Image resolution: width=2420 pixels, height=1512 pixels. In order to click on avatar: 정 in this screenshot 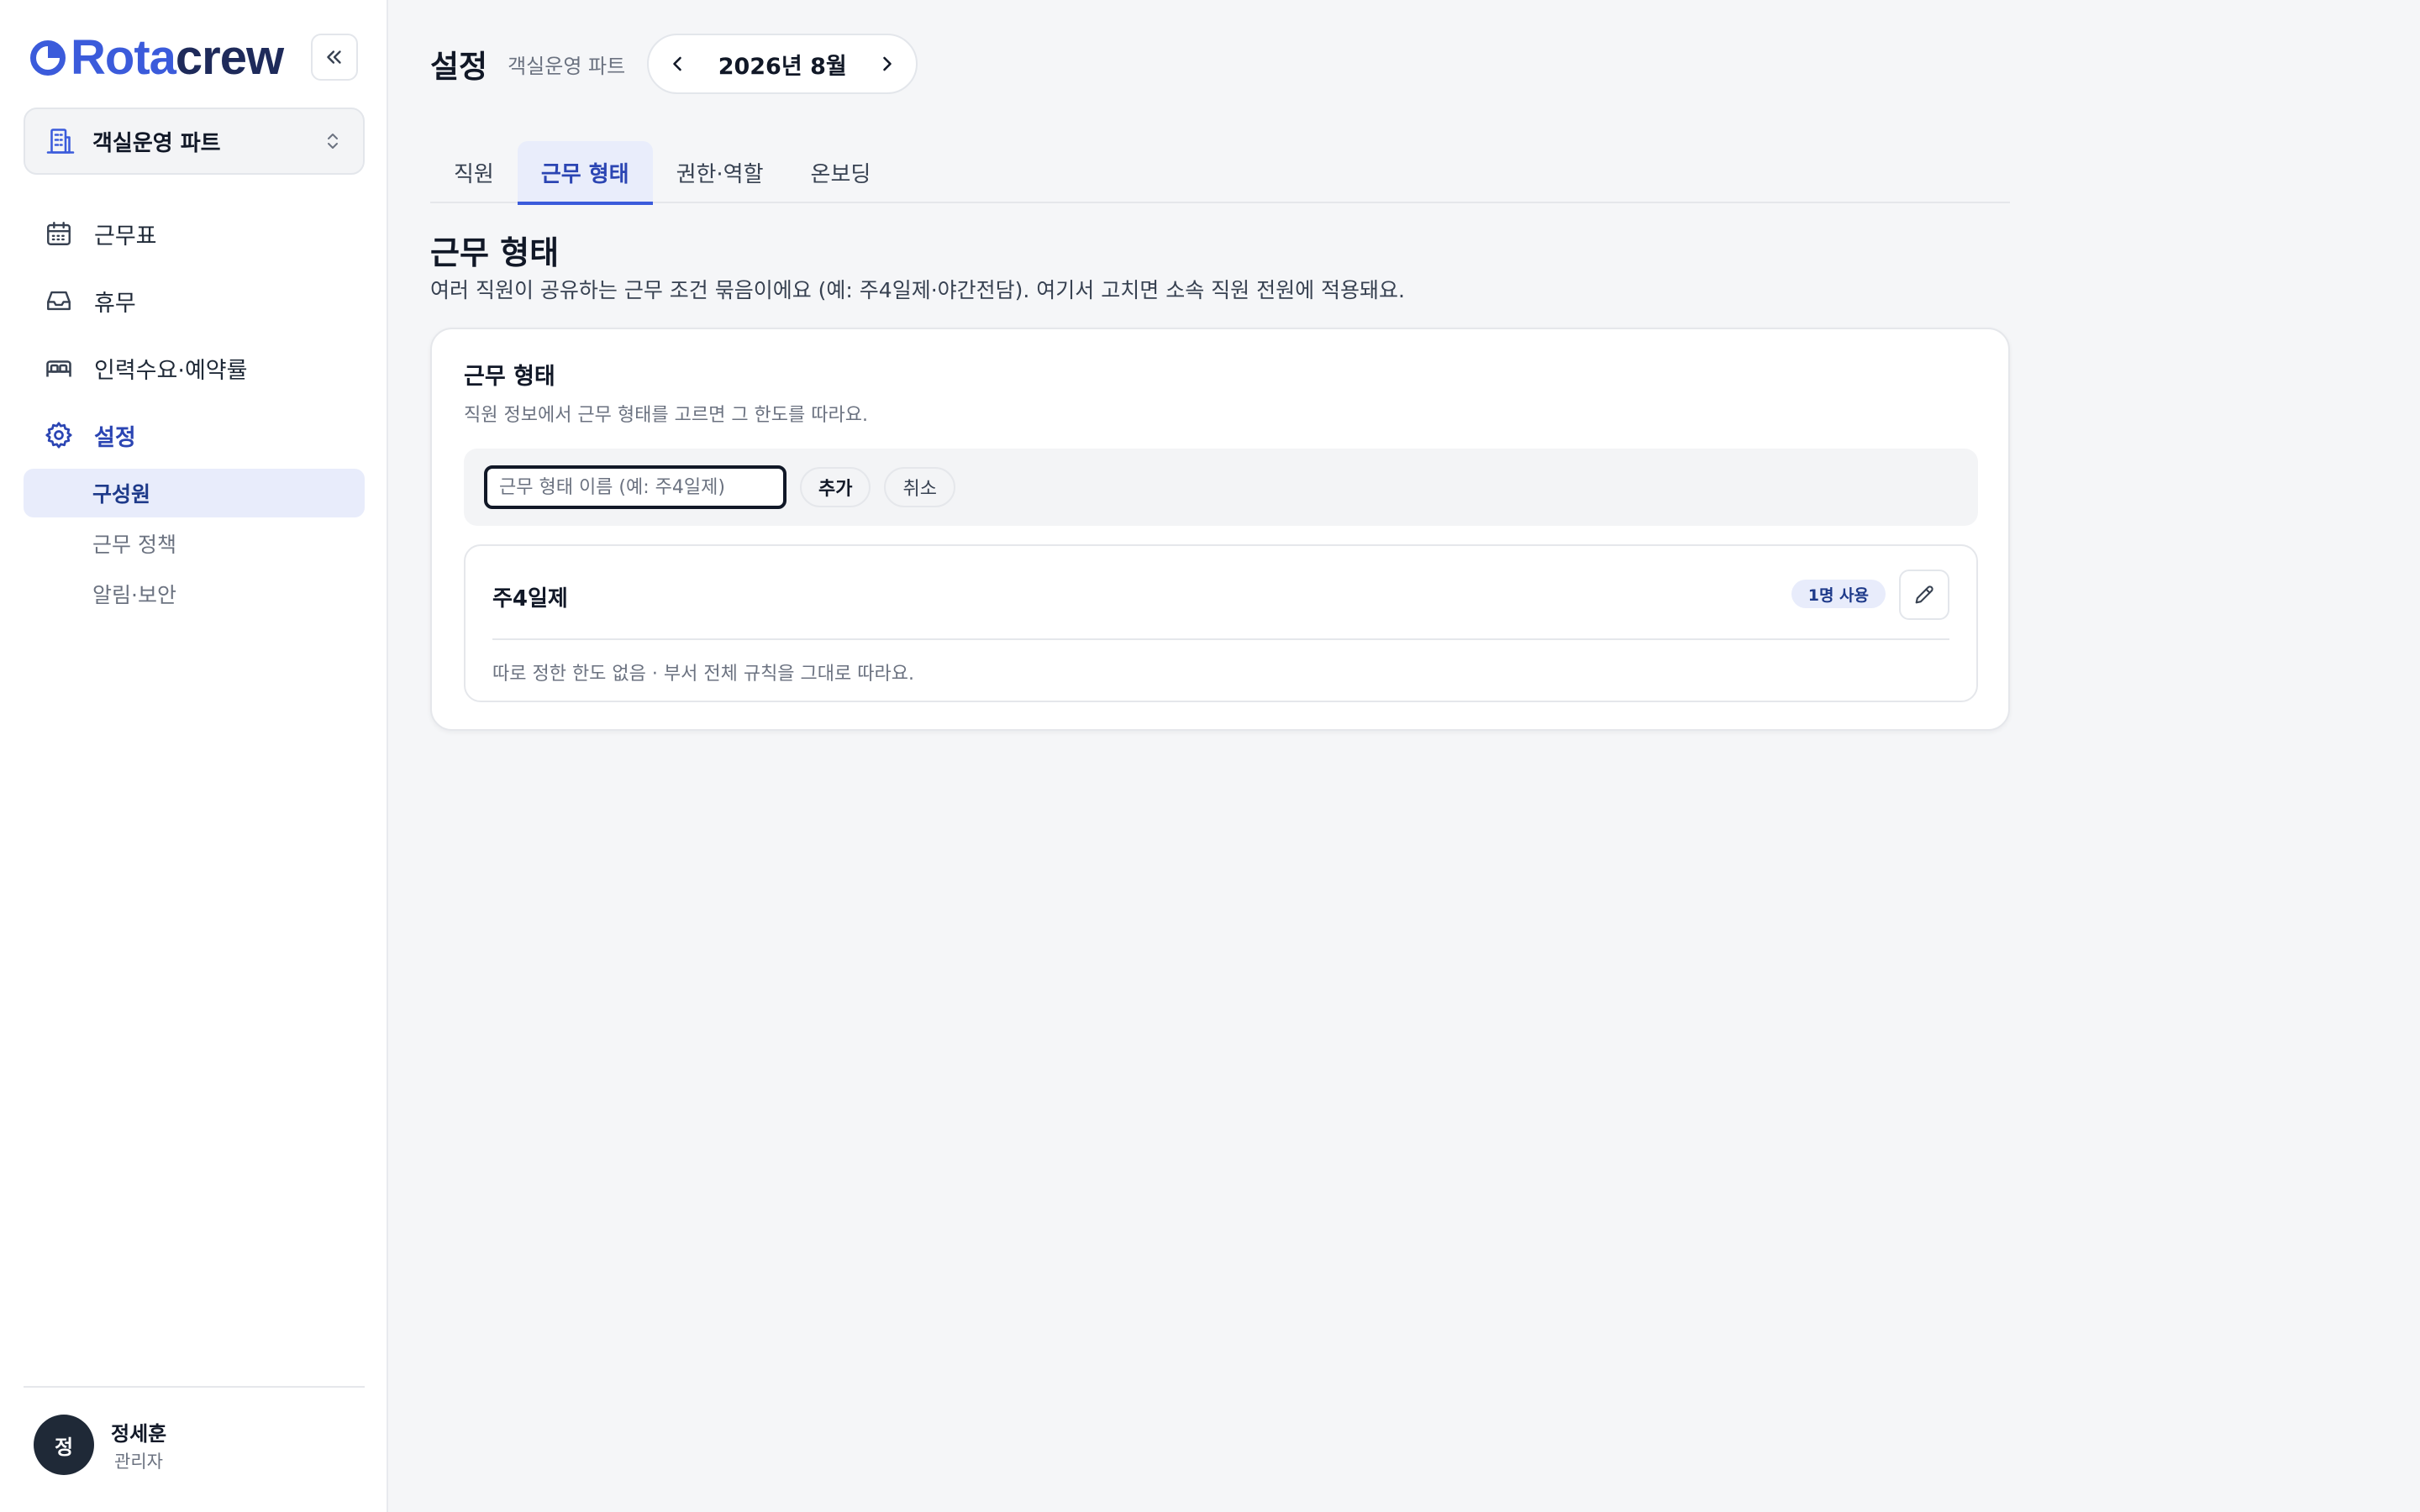, I will do `click(64, 1445)`.